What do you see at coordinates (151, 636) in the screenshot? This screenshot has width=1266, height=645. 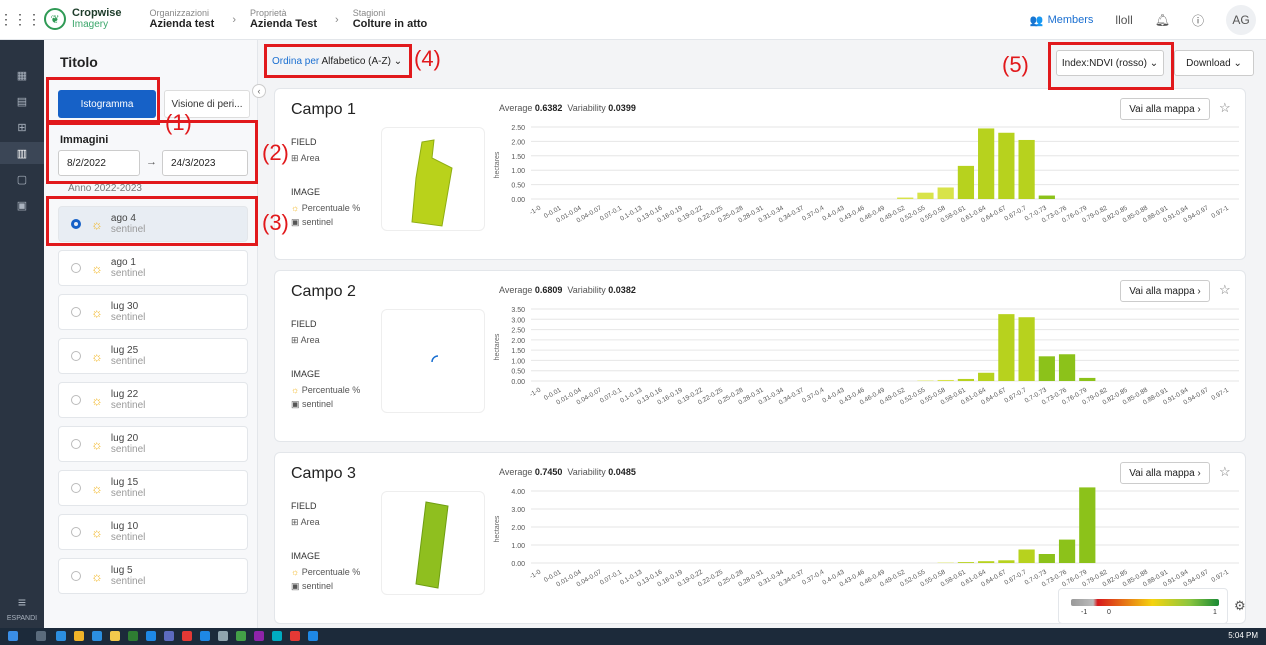 I see `taskbar-word-icon` at bounding box center [151, 636].